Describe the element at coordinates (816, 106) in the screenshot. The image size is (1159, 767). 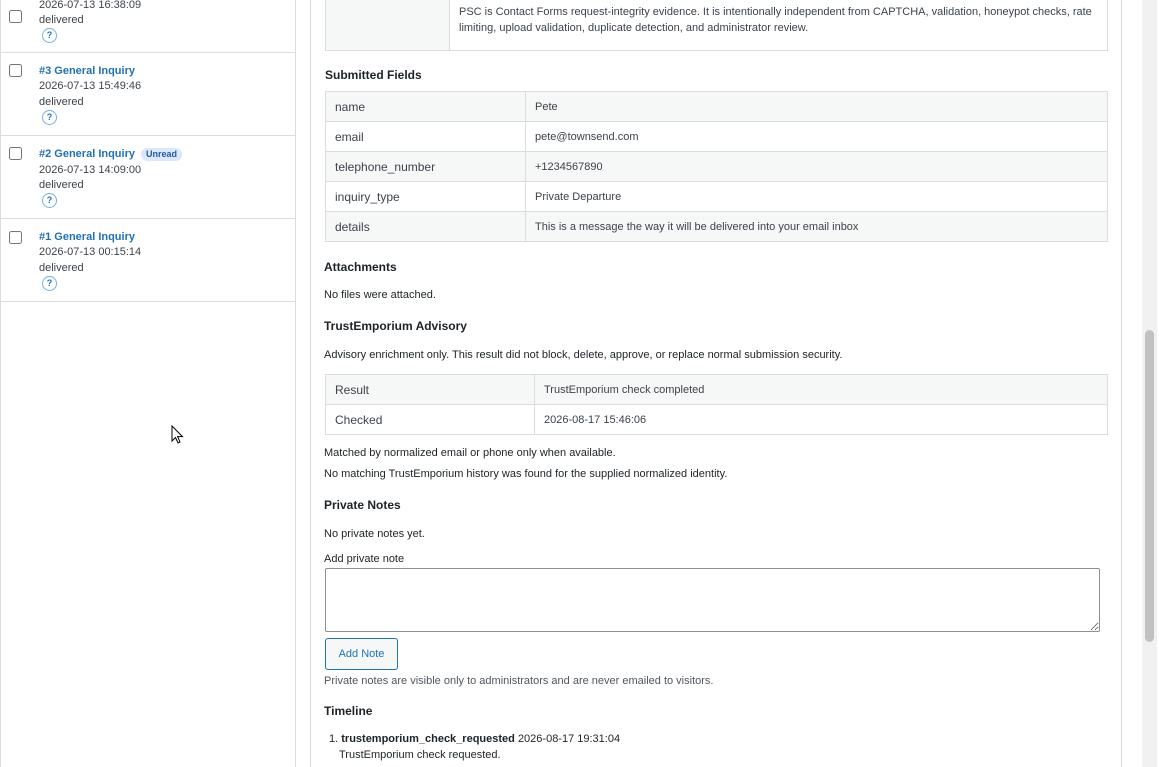
I see `field-value: Pete` at that location.